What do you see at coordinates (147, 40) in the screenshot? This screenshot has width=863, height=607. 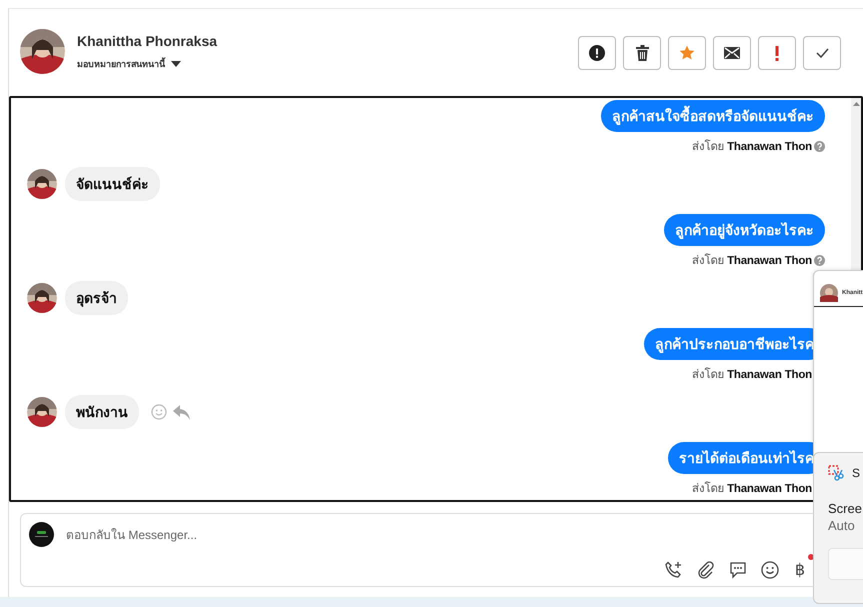 I see `contact-name: Khanittha Phonraksa` at bounding box center [147, 40].